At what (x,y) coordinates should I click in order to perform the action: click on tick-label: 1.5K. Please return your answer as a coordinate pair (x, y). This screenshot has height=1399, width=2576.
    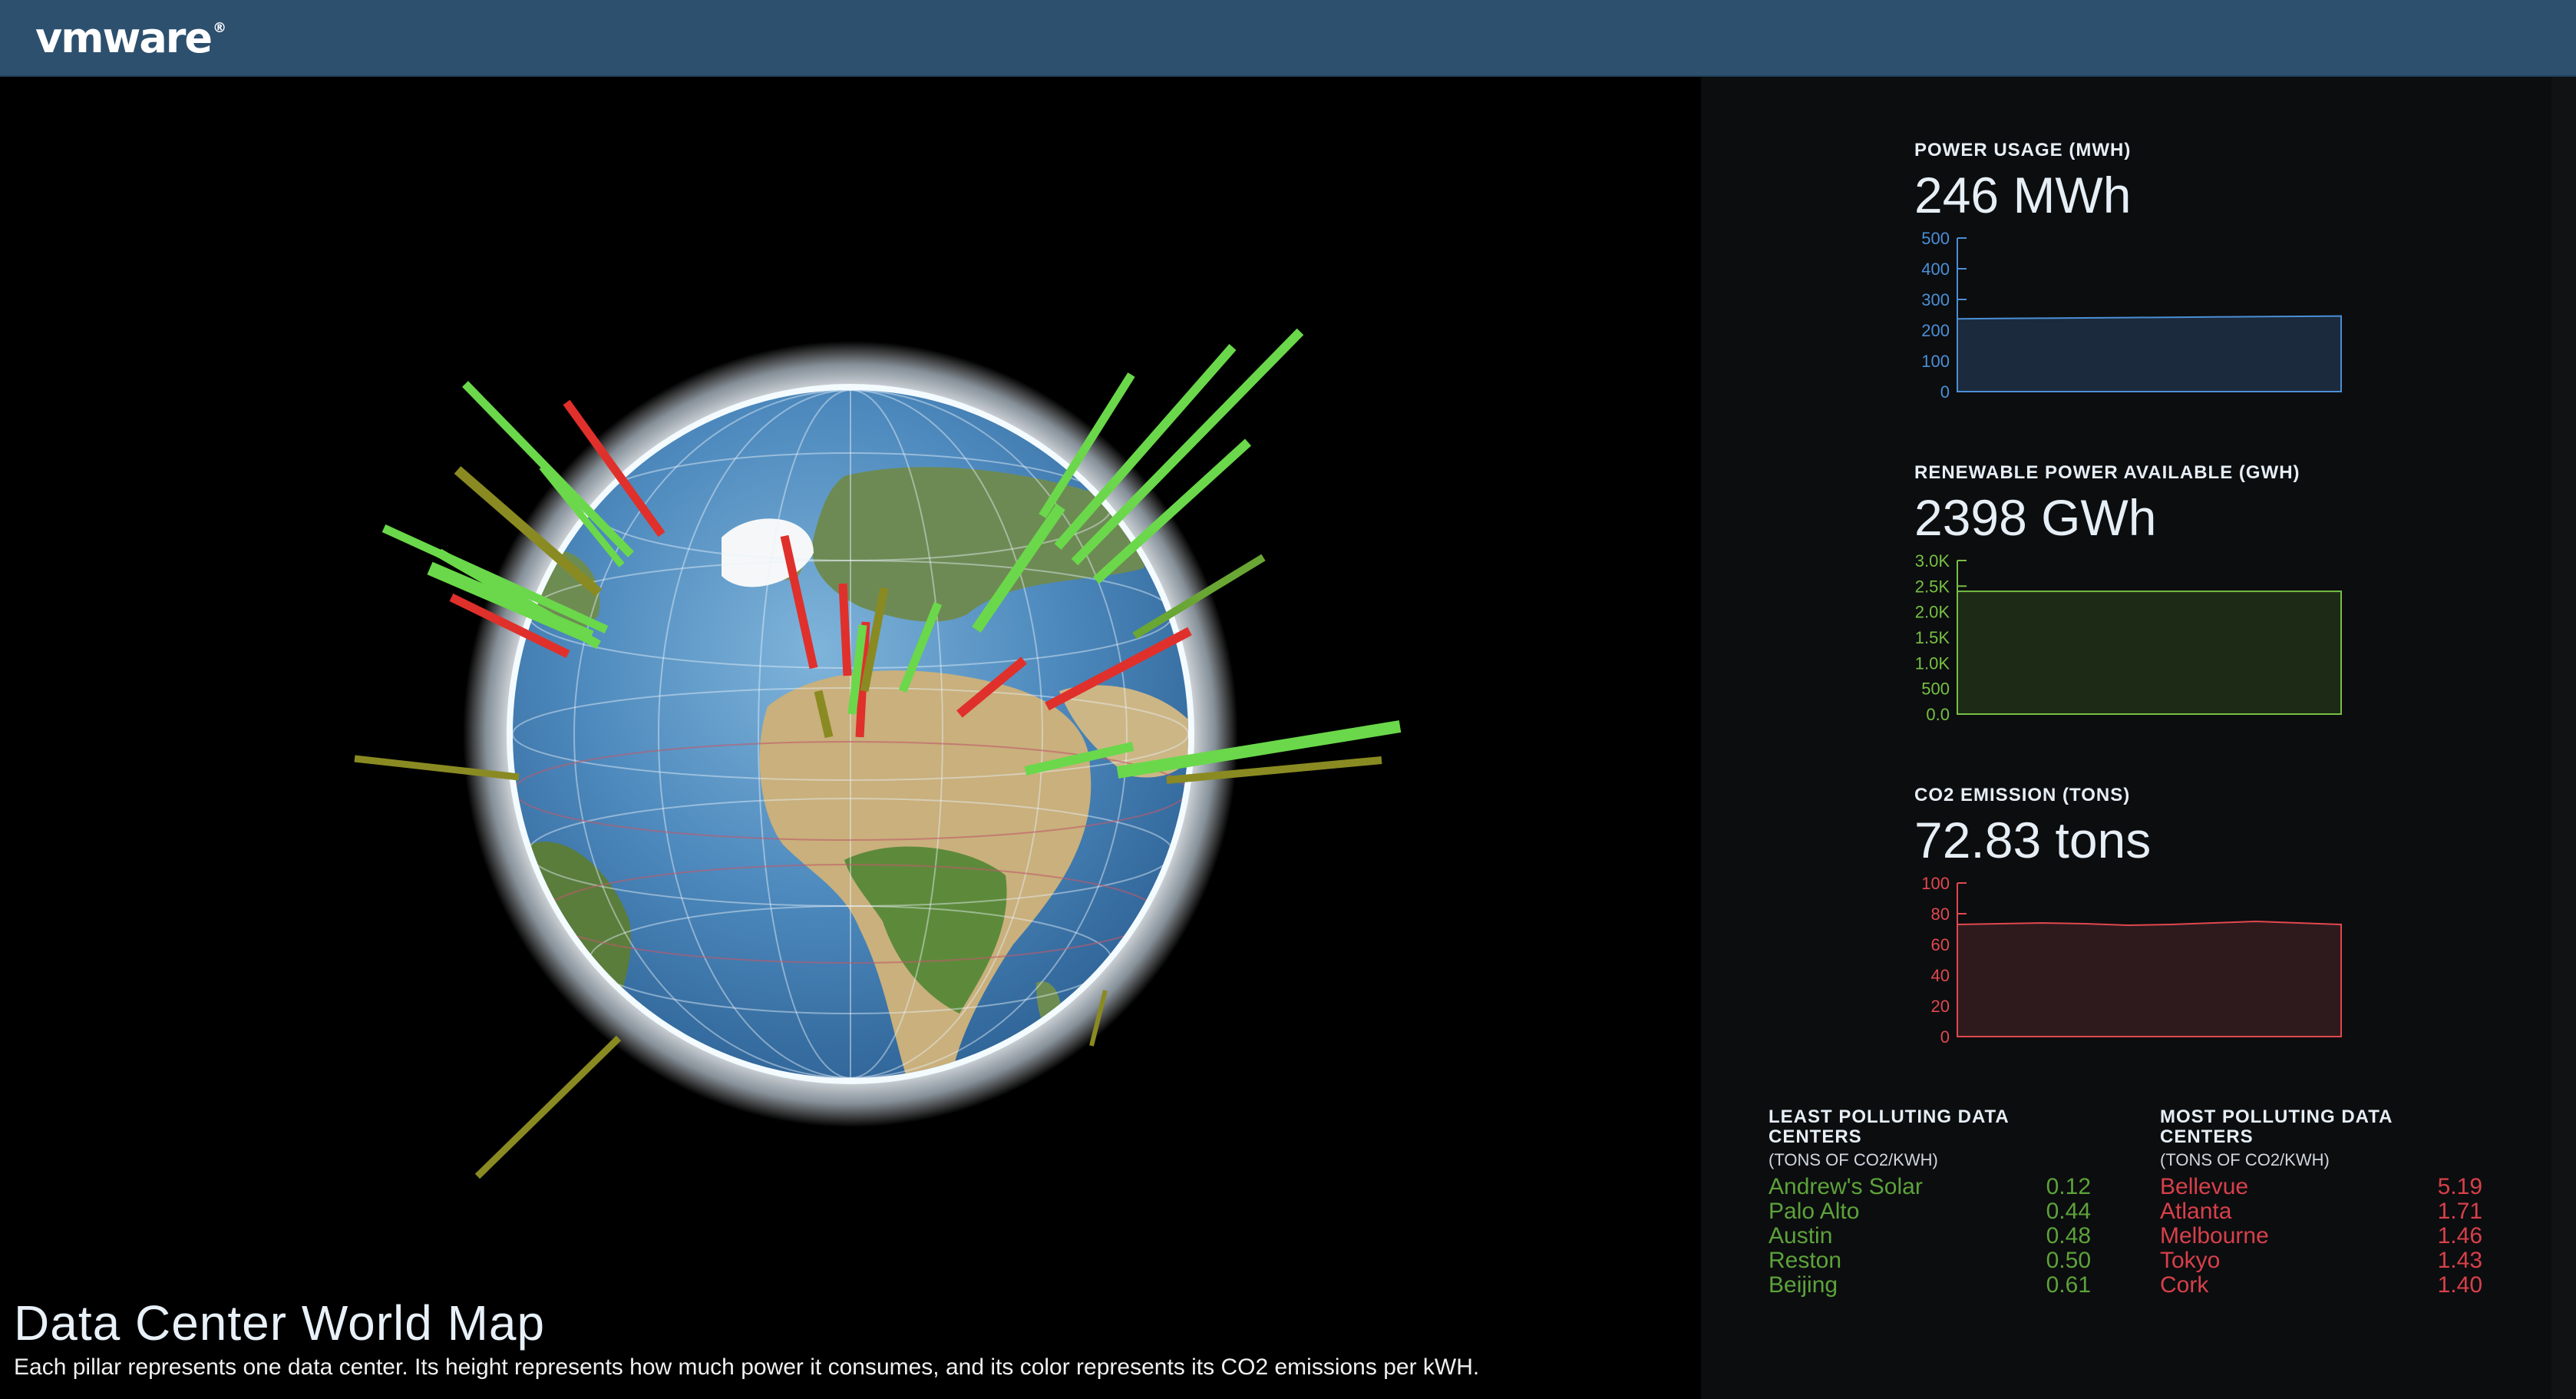
    Looking at the image, I should click on (1932, 637).